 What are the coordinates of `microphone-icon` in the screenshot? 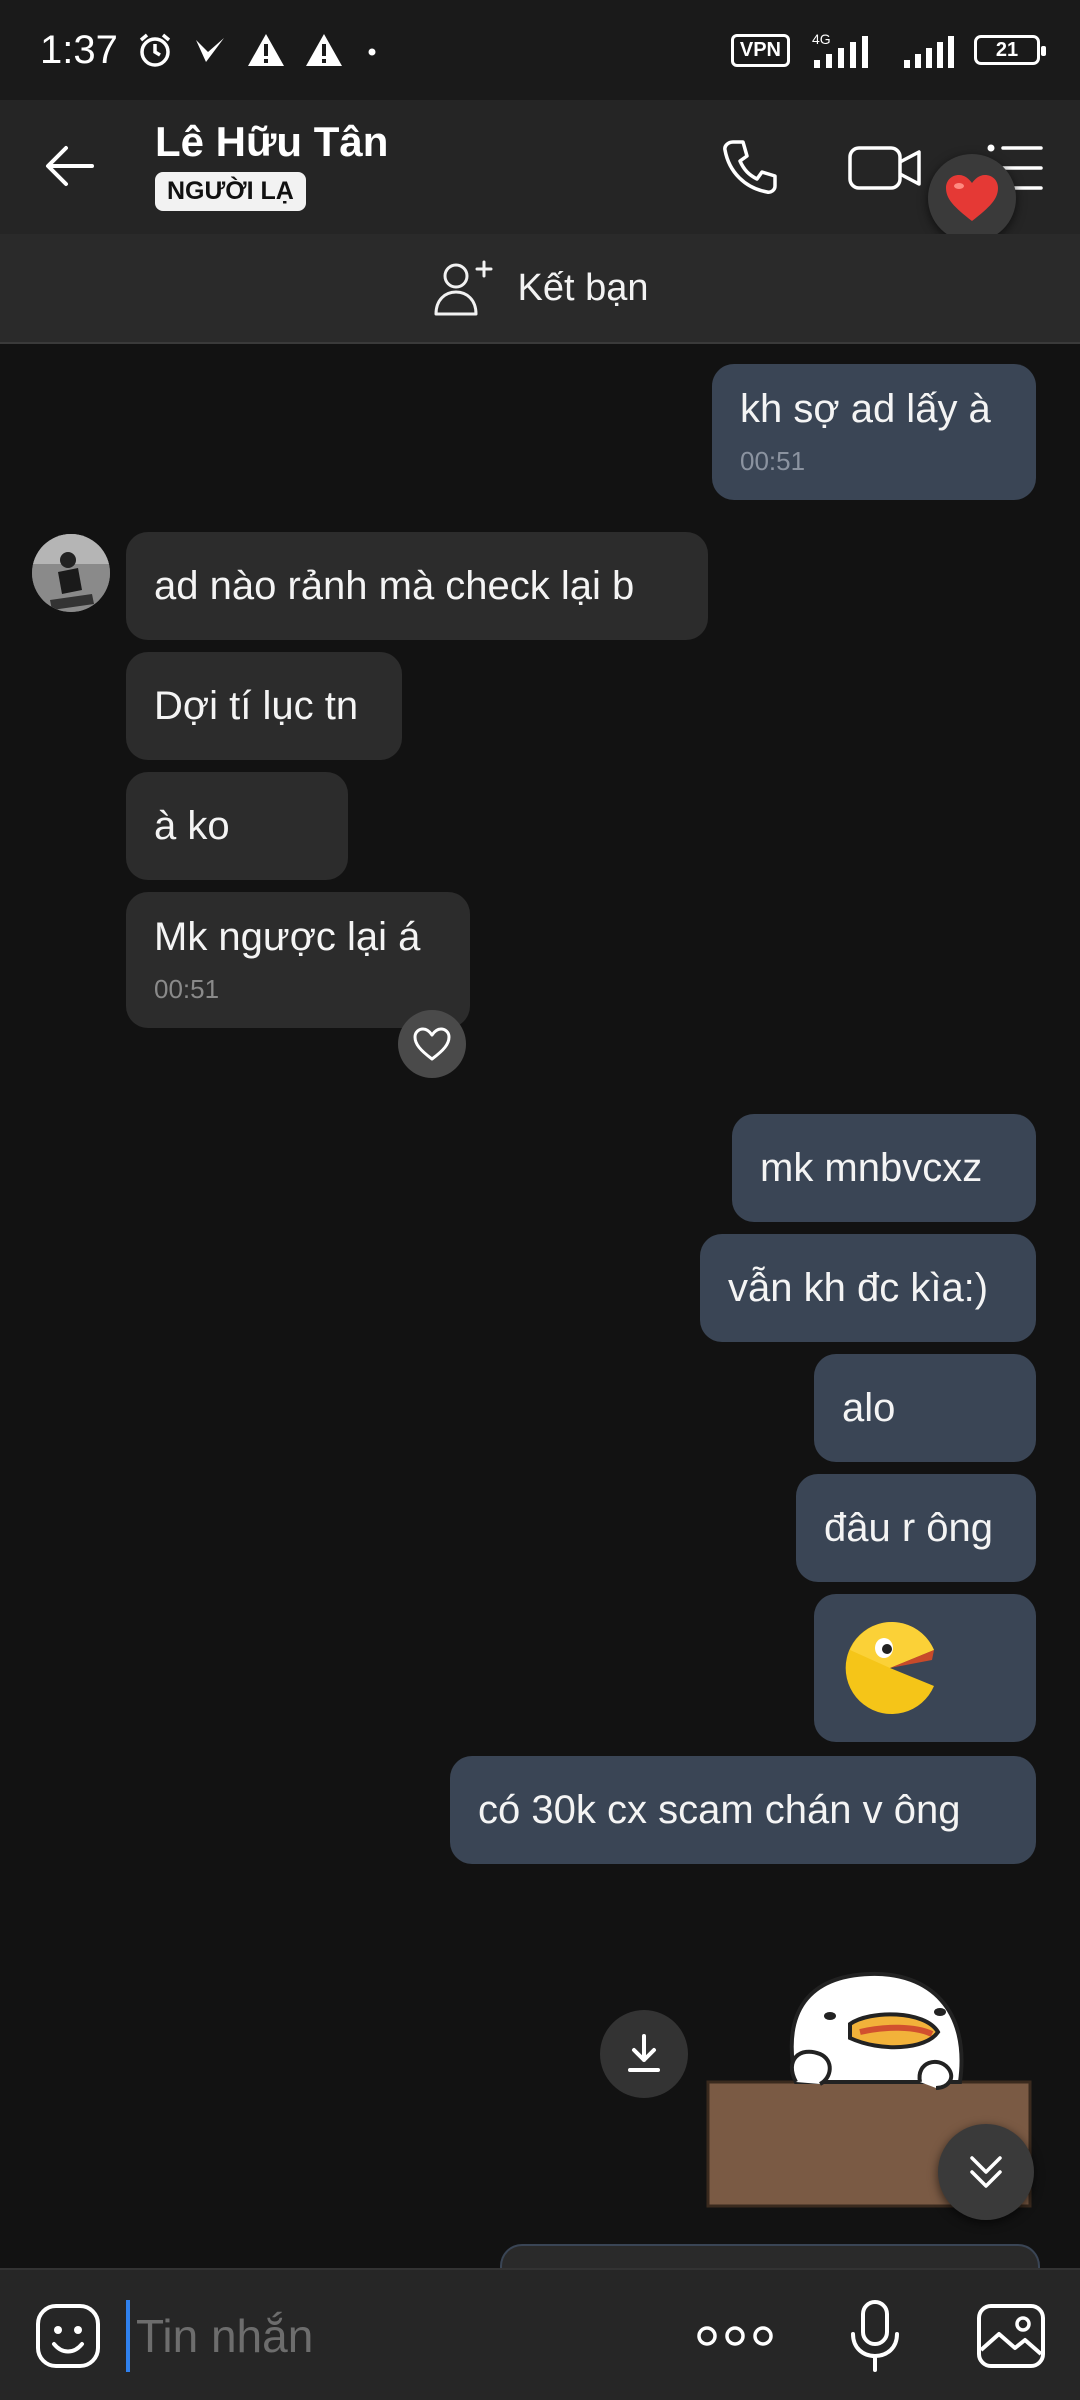 It's located at (875, 2336).